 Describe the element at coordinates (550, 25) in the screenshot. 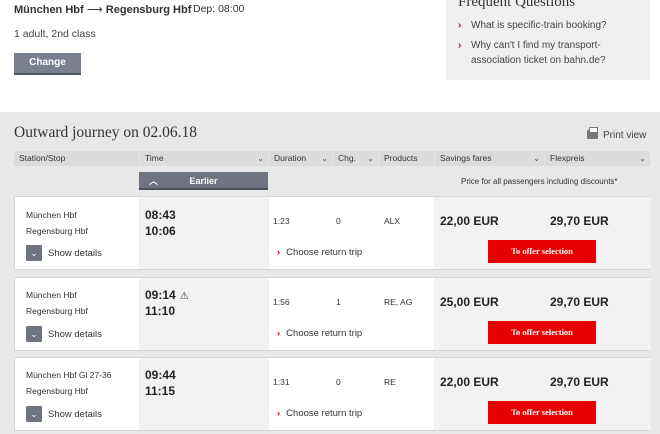

I see `faq-link-specific-train: › What is specific-train booking?` at that location.